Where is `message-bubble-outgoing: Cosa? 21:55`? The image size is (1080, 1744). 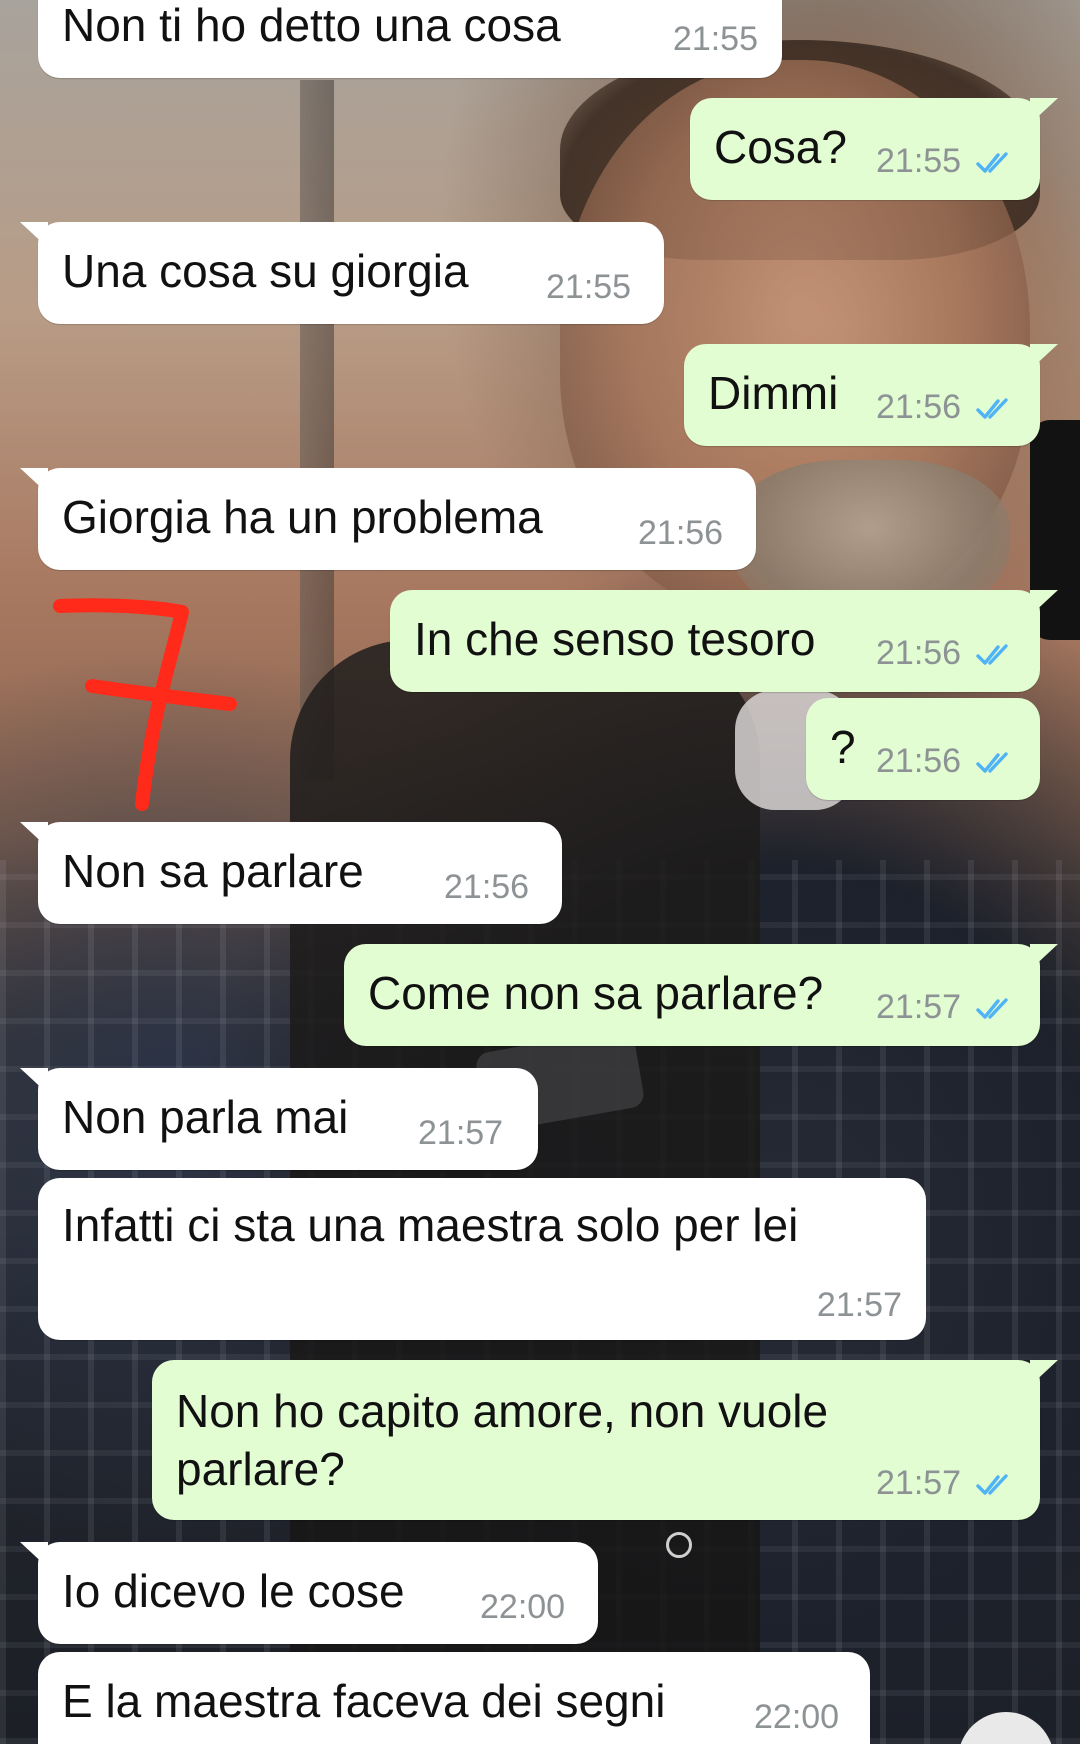 message-bubble-outgoing: Cosa? 21:55 is located at coordinates (874, 149).